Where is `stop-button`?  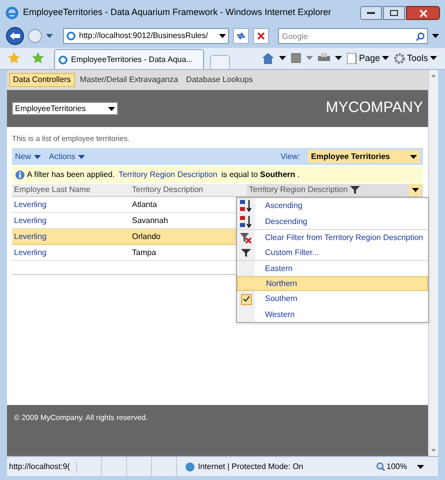 stop-button is located at coordinates (261, 36).